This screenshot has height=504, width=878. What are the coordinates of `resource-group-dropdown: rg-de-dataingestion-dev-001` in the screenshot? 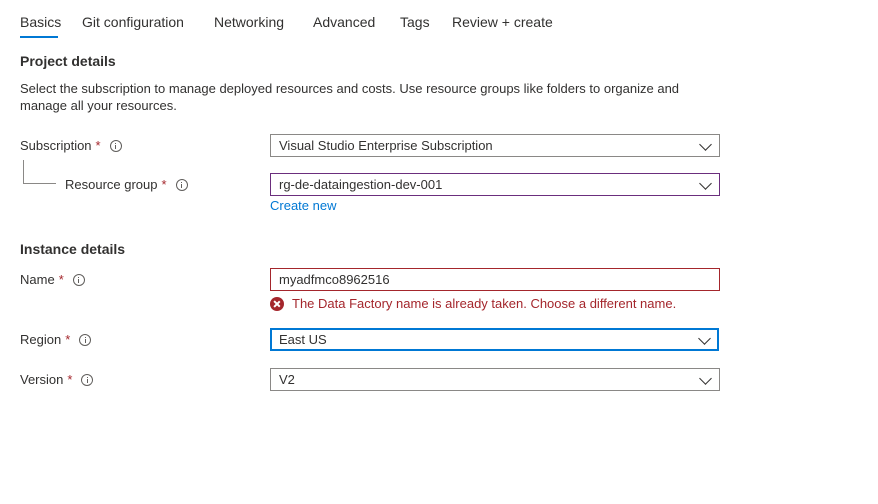 It's located at (495, 184).